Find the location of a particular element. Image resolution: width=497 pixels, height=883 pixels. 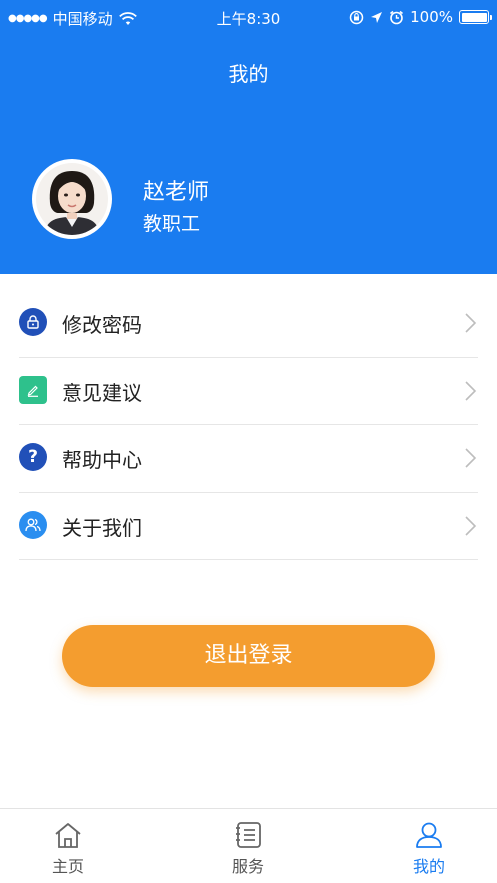

tab-home: 主页 is located at coordinates (68, 846).